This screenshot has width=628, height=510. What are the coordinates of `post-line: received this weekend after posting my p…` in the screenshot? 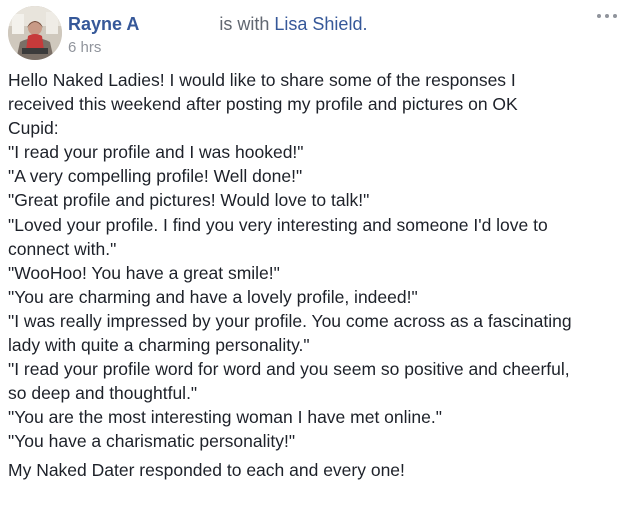 It's located at (263, 104).